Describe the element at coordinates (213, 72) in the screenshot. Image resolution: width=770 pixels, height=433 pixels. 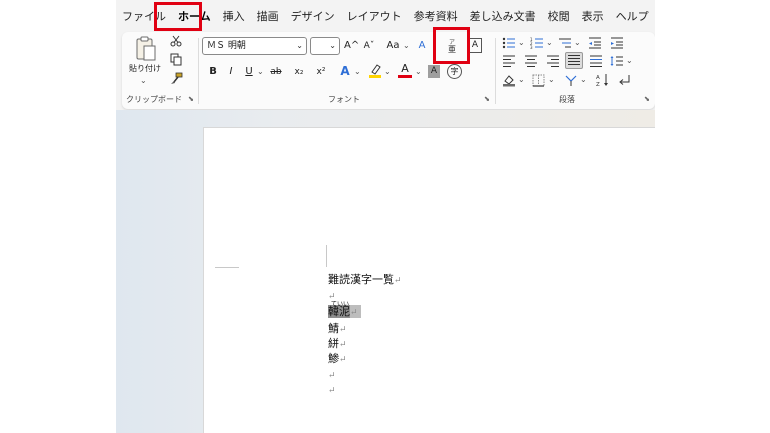
I see `bold-button: B` at that location.